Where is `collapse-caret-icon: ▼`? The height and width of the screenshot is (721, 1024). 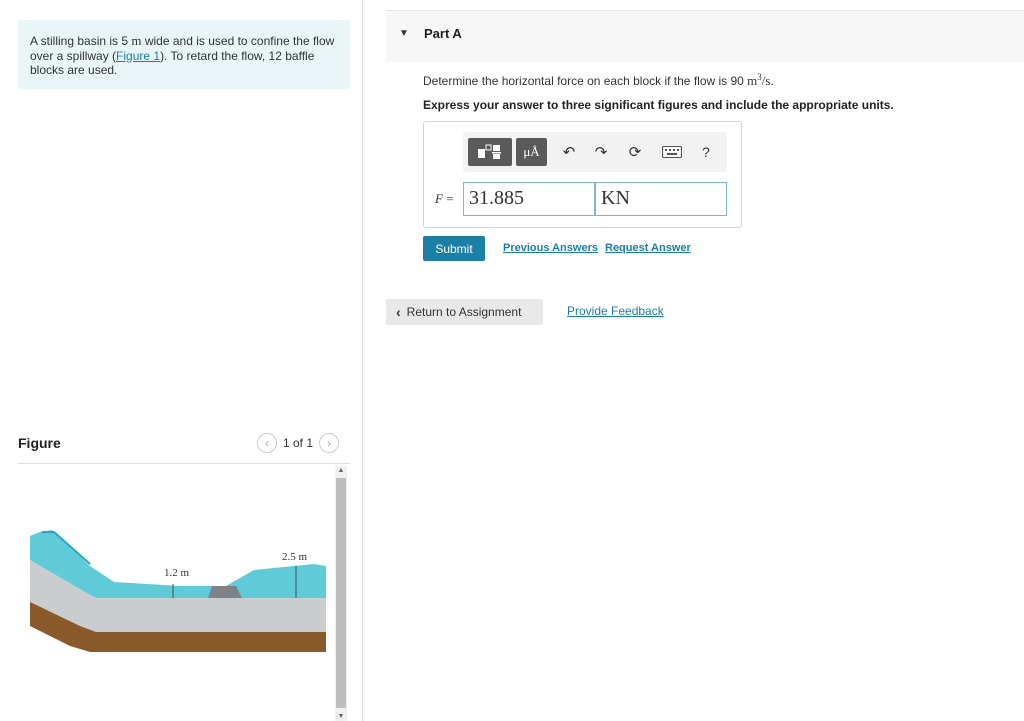
collapse-caret-icon: ▼ is located at coordinates (404, 33).